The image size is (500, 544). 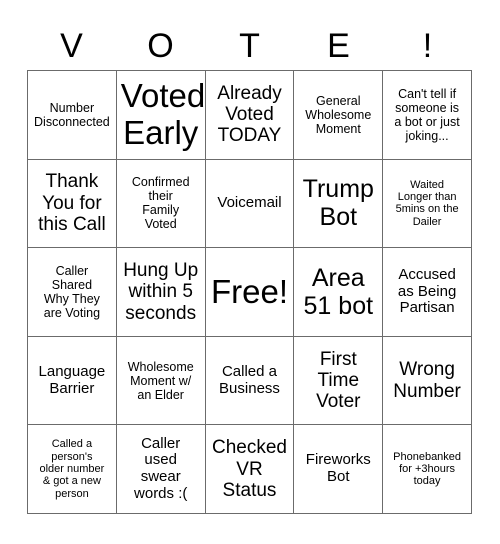 I want to click on bingo-cell-label: Wrong Number, so click(x=427, y=380).